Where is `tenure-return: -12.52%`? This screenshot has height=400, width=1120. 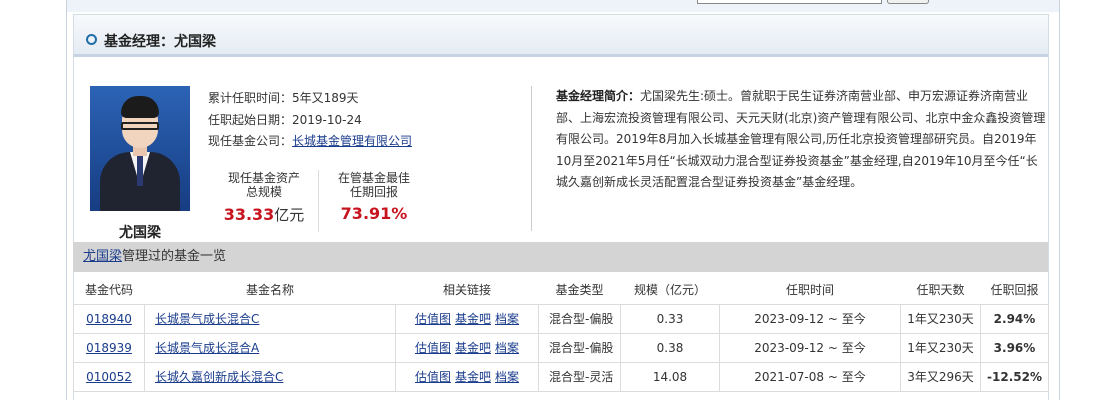
tenure-return: -12.52% is located at coordinates (1014, 376).